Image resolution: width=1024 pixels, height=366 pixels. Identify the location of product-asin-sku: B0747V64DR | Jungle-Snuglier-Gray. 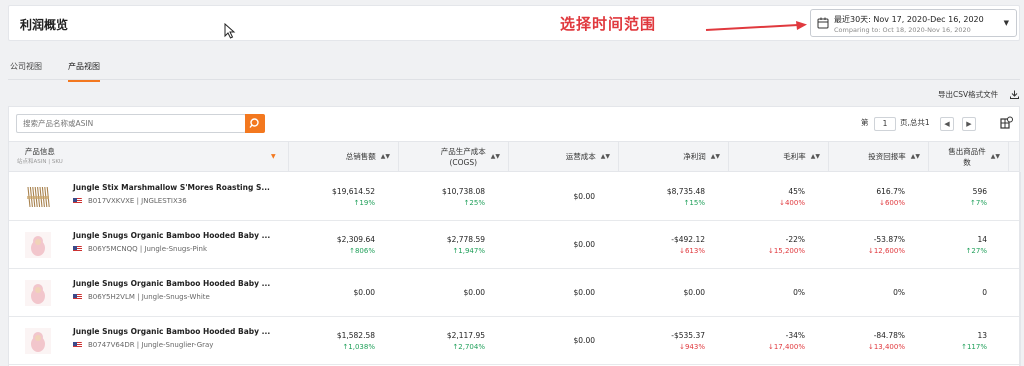
(143, 345).